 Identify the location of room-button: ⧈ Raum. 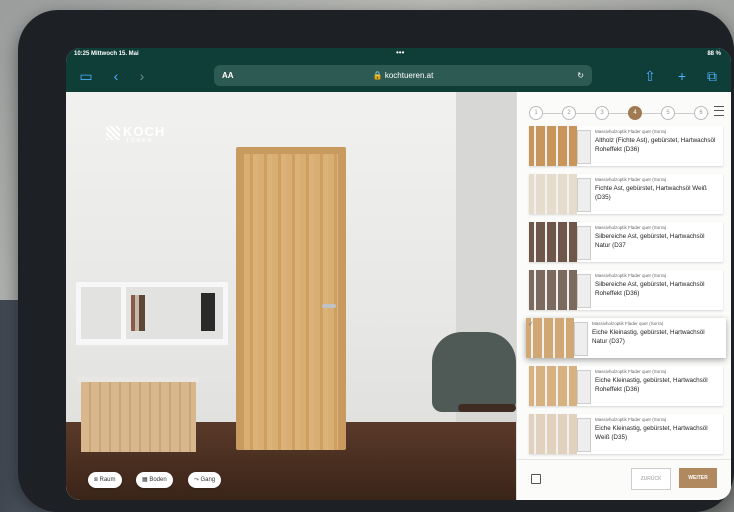
(105, 480).